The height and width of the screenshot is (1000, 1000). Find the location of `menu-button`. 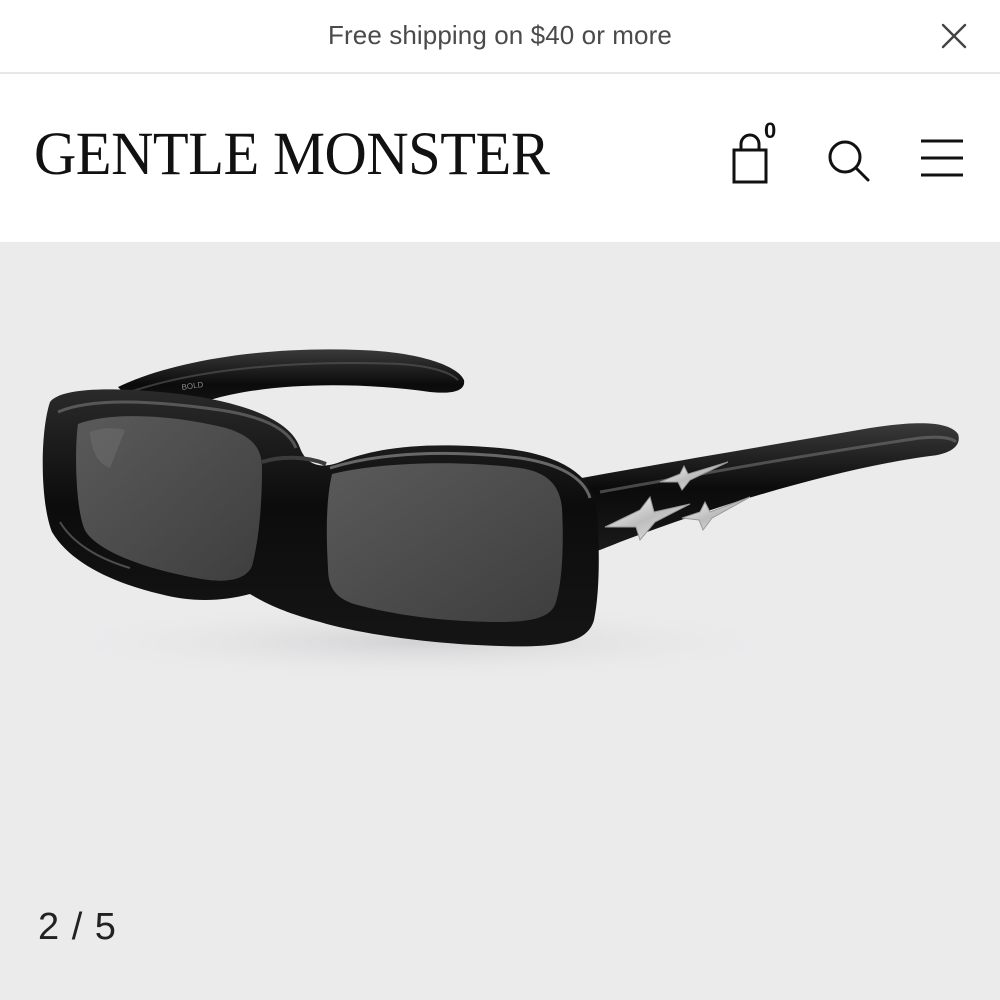

menu-button is located at coordinates (942, 158).